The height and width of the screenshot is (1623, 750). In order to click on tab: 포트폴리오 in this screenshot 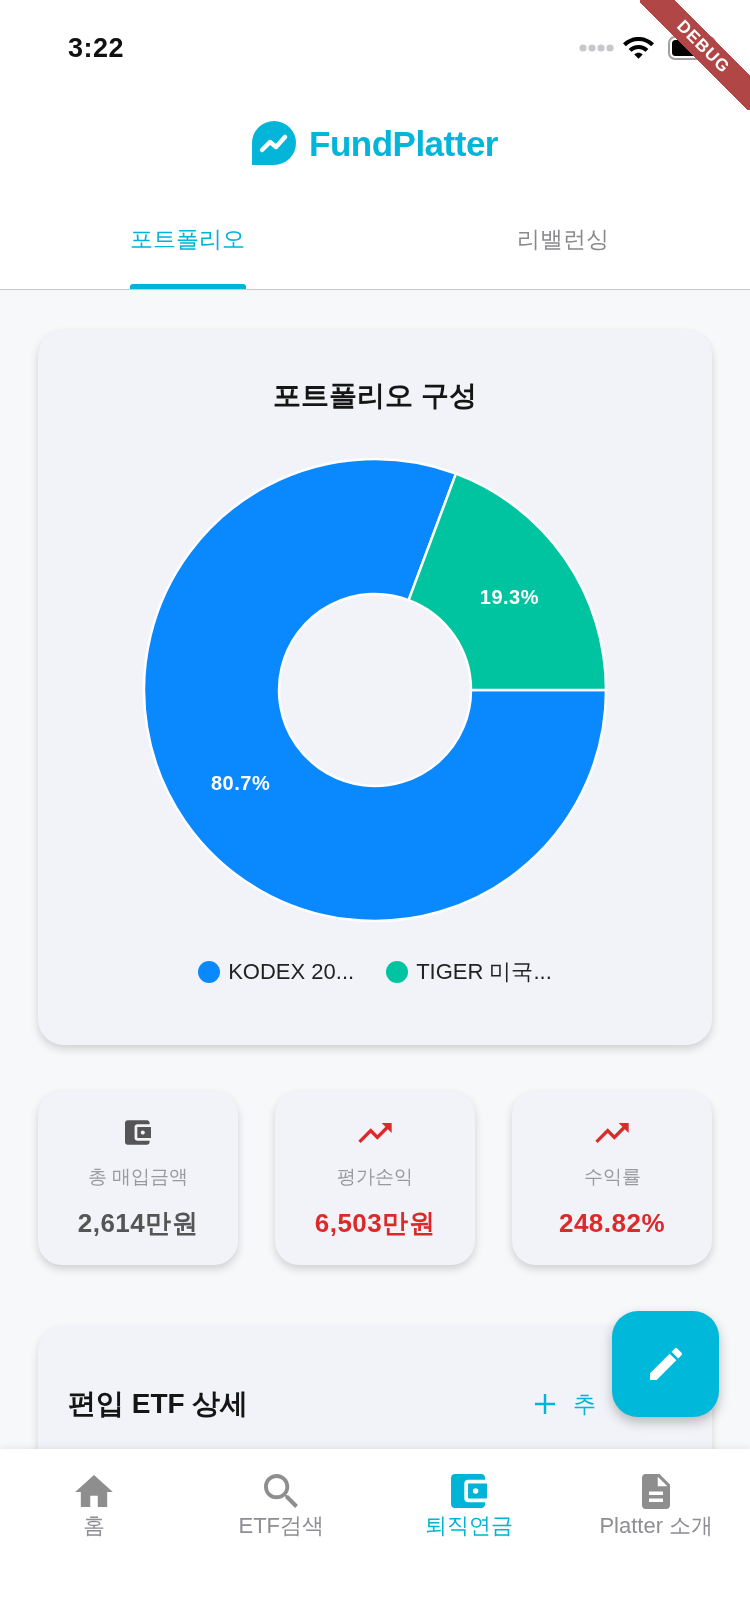, I will do `click(187, 239)`.